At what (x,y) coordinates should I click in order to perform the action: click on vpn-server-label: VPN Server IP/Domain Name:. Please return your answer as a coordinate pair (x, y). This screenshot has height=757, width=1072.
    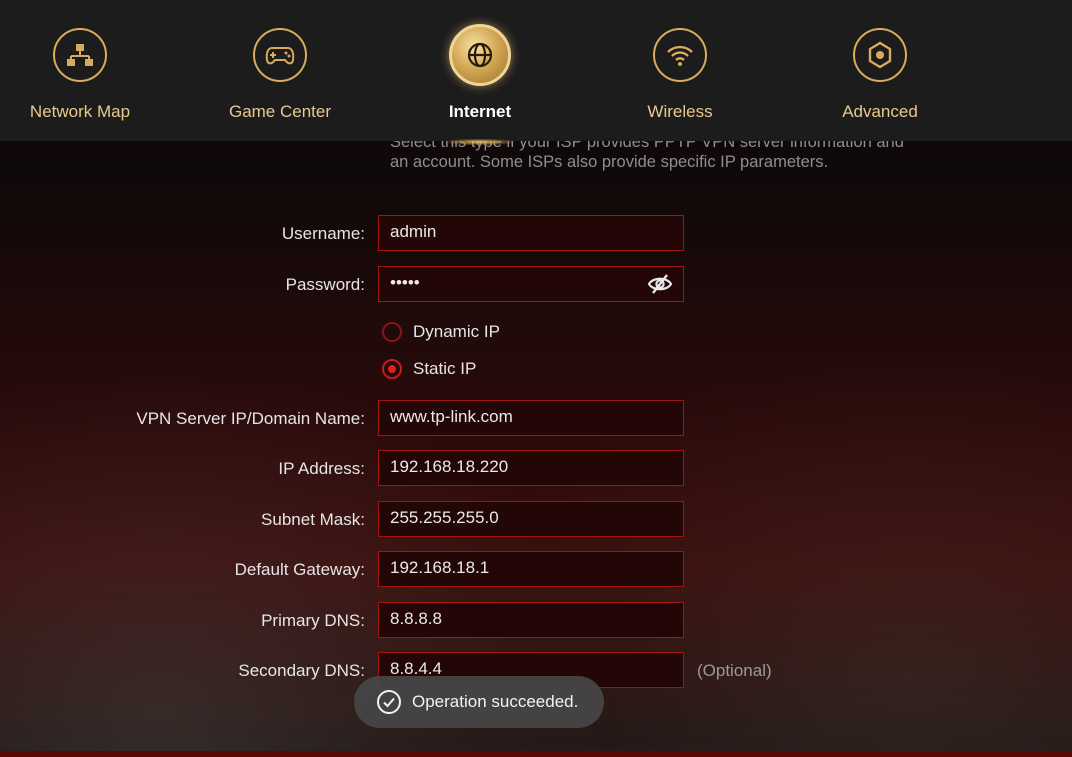
    Looking at the image, I should click on (250, 418).